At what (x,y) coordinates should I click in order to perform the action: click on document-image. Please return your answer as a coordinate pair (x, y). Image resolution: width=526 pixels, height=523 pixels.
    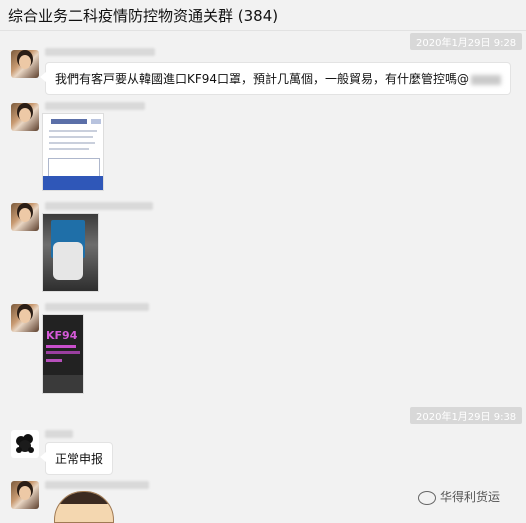
    Looking at the image, I should click on (73, 152).